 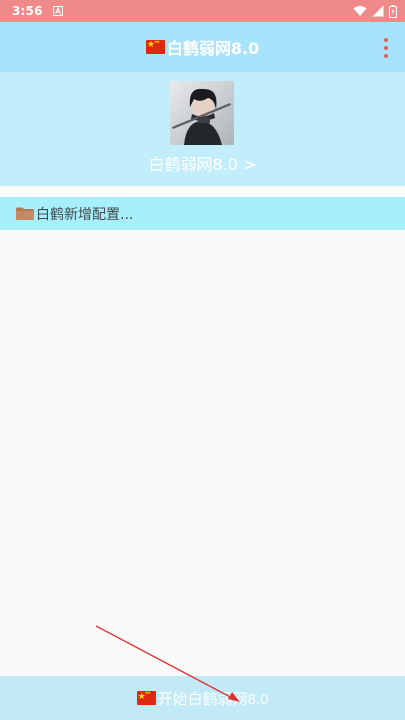 What do you see at coordinates (202, 163) in the screenshot?
I see `profile-name: 白鹤弱网8.0 >` at bounding box center [202, 163].